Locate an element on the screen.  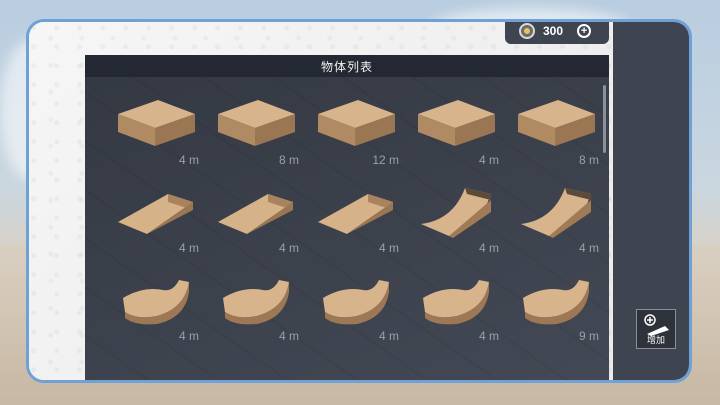
object-item-box: 12 m is located at coordinates (355, 132).